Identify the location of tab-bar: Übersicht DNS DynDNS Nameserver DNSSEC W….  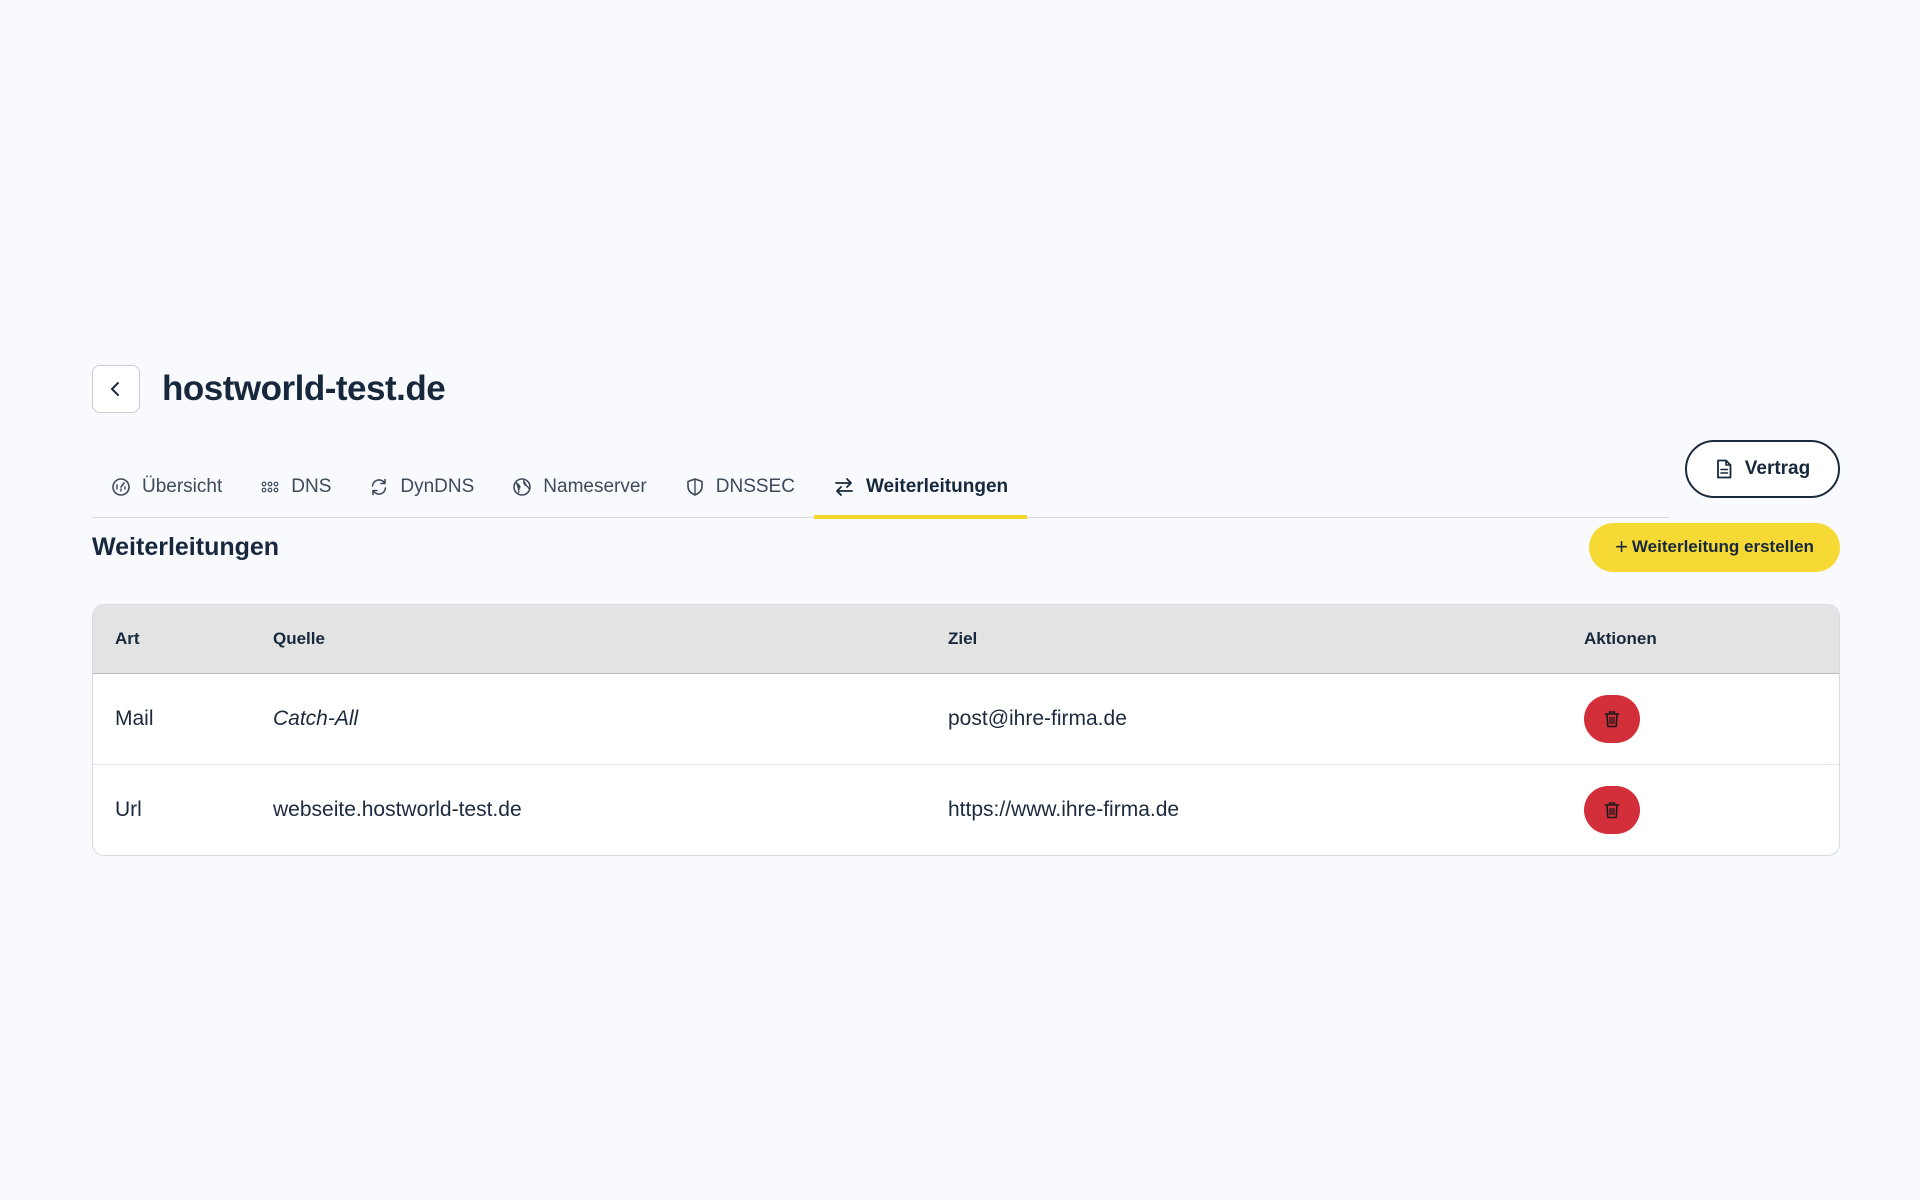
(880, 479).